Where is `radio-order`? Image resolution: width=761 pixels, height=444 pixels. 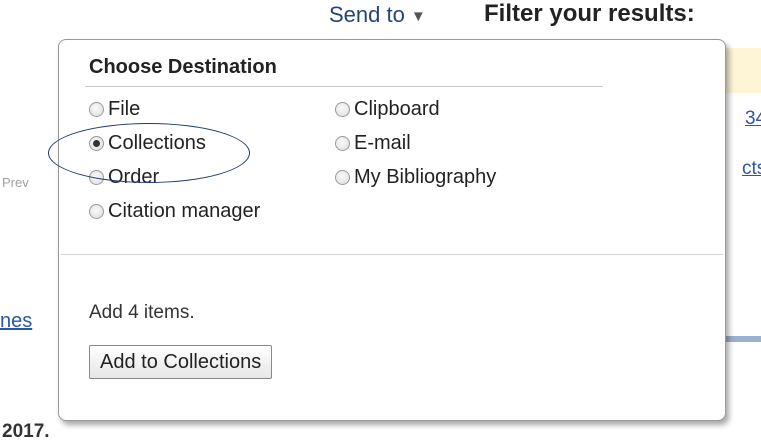
radio-order is located at coordinates (96, 177).